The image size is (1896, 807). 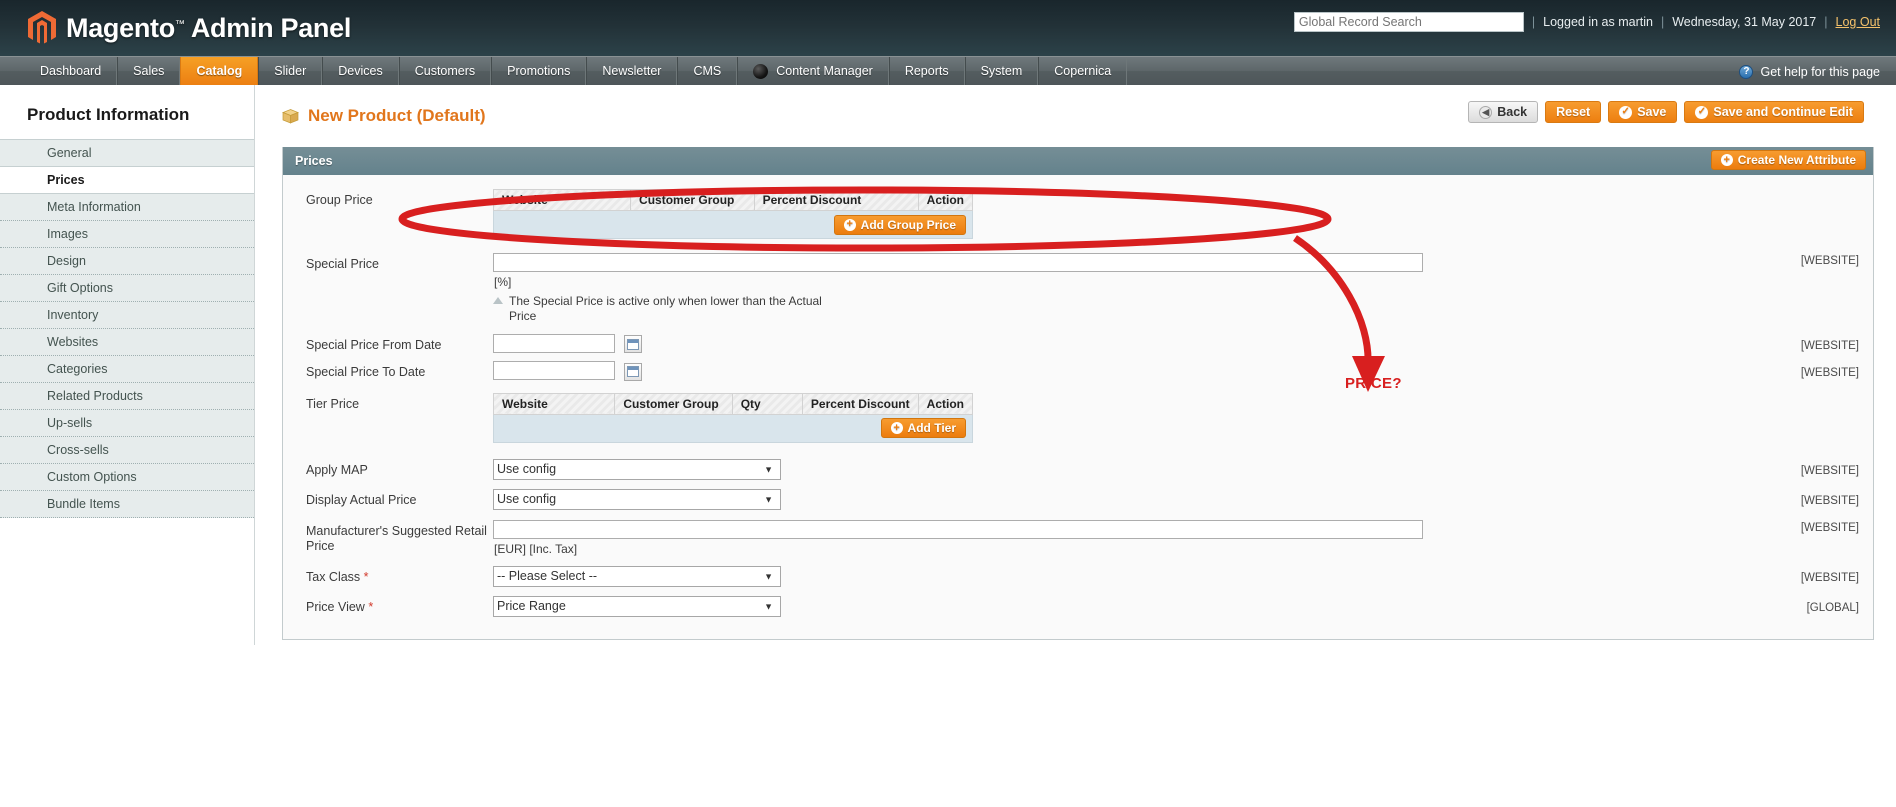 I want to click on display-actual-price-select: Use config, so click(x=637, y=499).